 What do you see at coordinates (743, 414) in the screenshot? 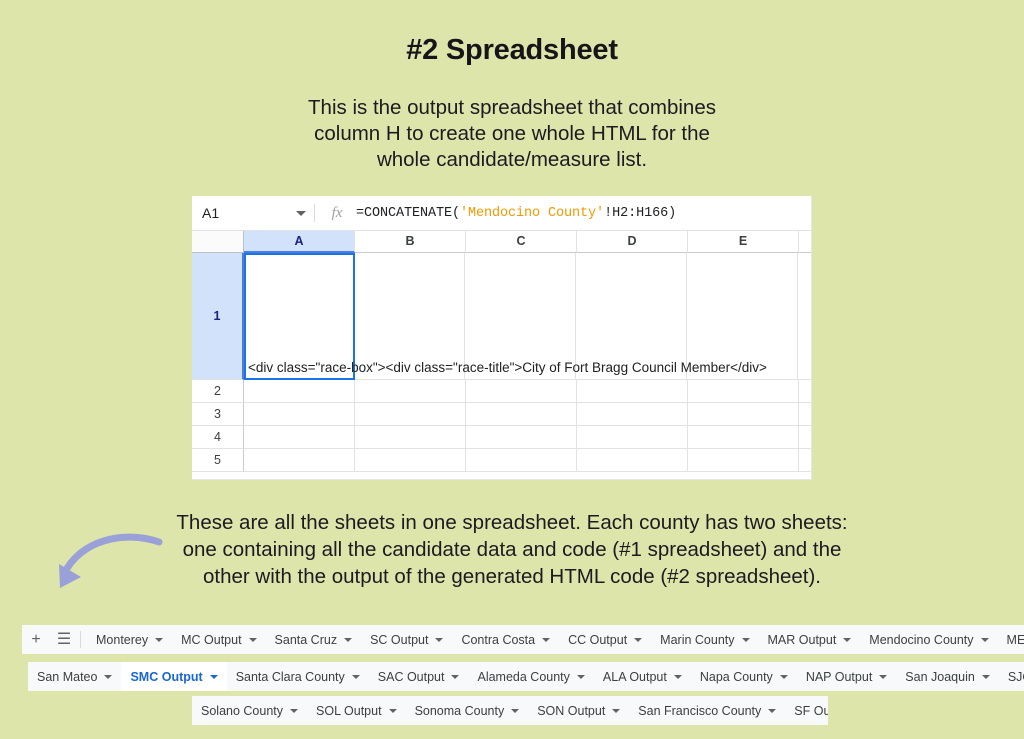
I see `cell-e3` at bounding box center [743, 414].